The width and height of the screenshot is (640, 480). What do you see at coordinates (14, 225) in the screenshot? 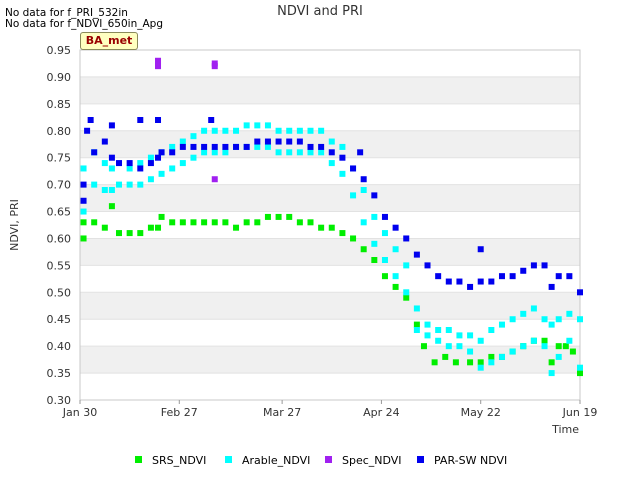
I see `y-axis-label: NDVI, PRI` at bounding box center [14, 225].